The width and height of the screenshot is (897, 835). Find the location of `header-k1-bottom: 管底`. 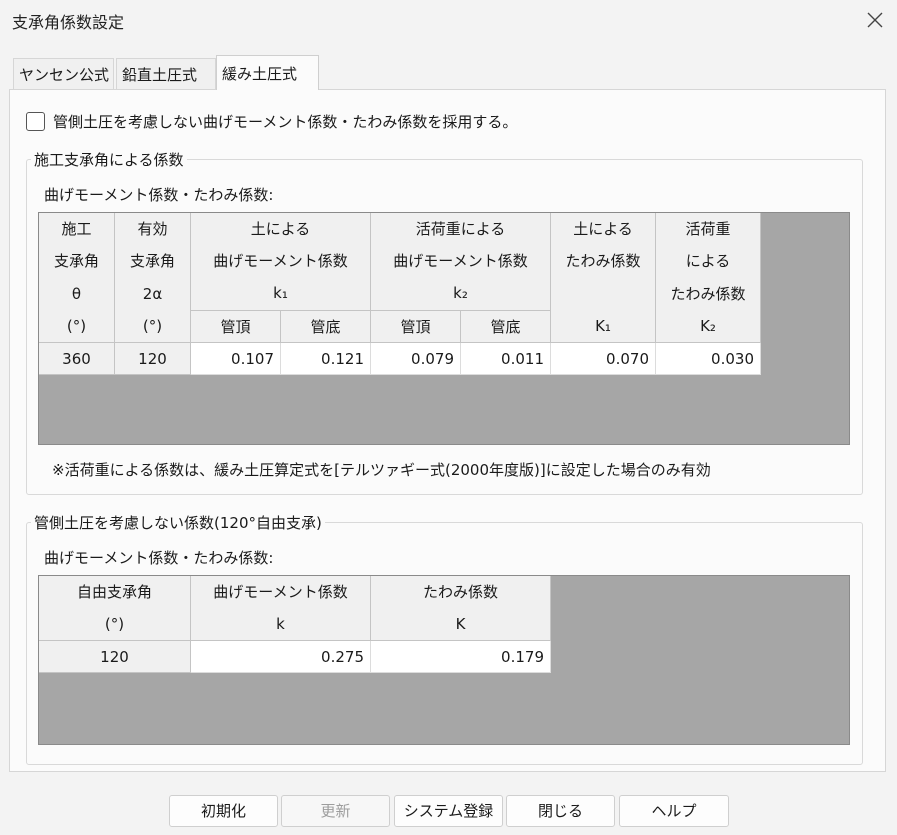

header-k1-bottom: 管底 is located at coordinates (326, 327).